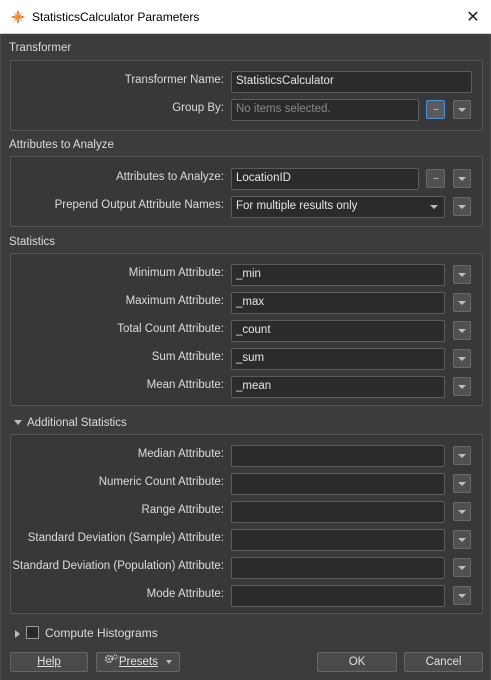  Describe the element at coordinates (338, 387) in the screenshot. I see `statistic-attribute-input: _mean` at that location.